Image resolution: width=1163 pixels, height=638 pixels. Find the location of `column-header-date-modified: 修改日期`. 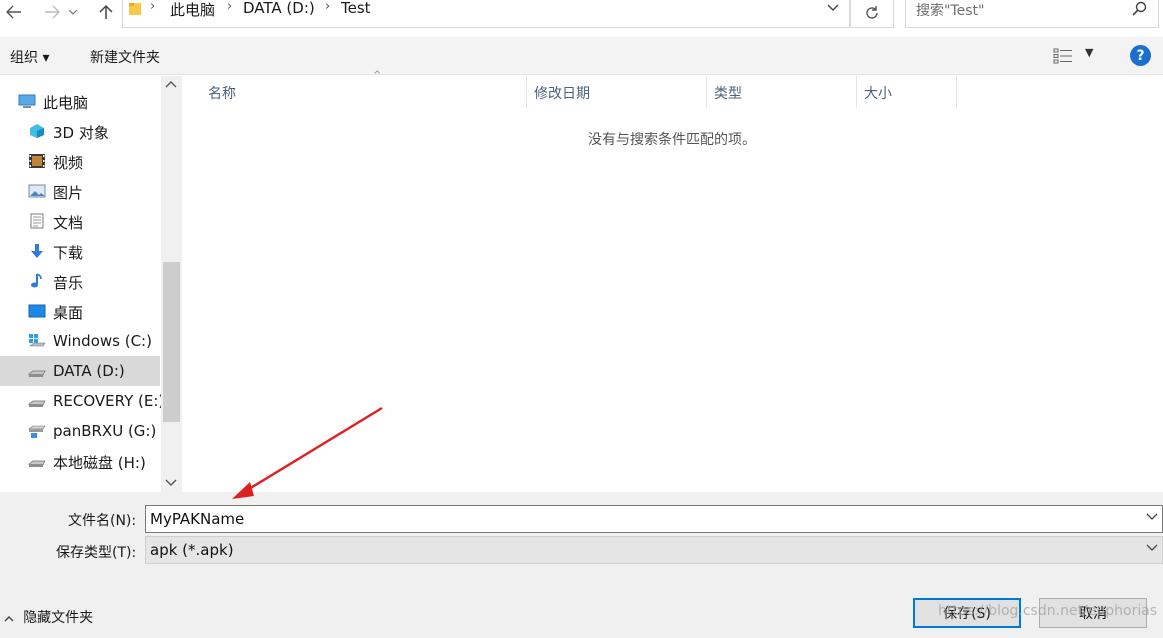

column-header-date-modified: 修改日期 is located at coordinates (617, 92).